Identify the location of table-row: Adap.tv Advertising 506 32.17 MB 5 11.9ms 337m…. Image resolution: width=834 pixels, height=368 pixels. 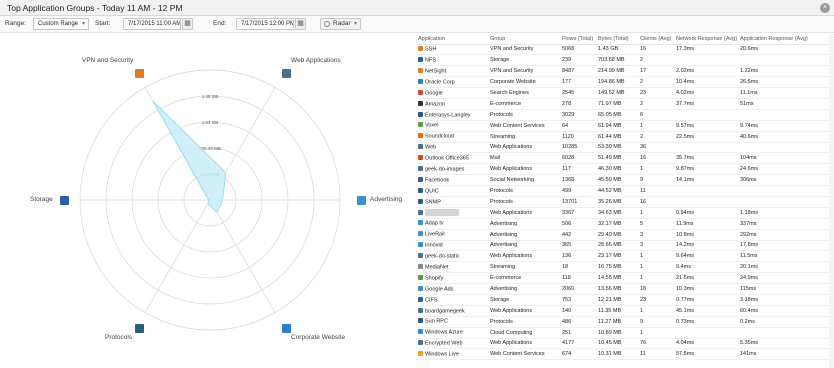
(625, 224).